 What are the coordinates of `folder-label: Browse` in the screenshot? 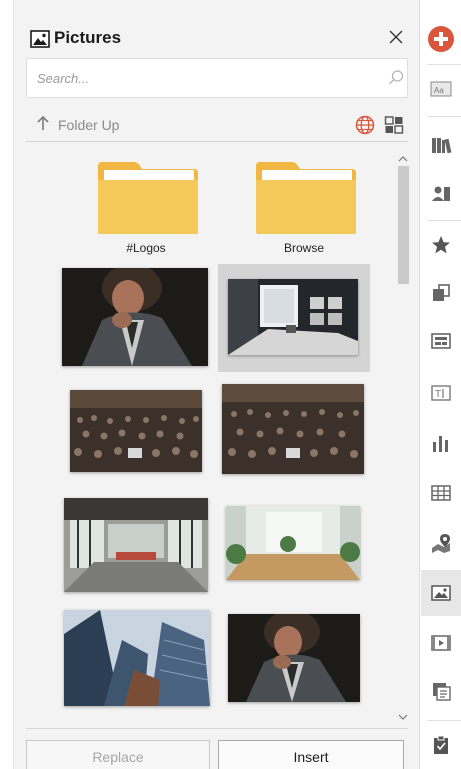 It's located at (303, 248).